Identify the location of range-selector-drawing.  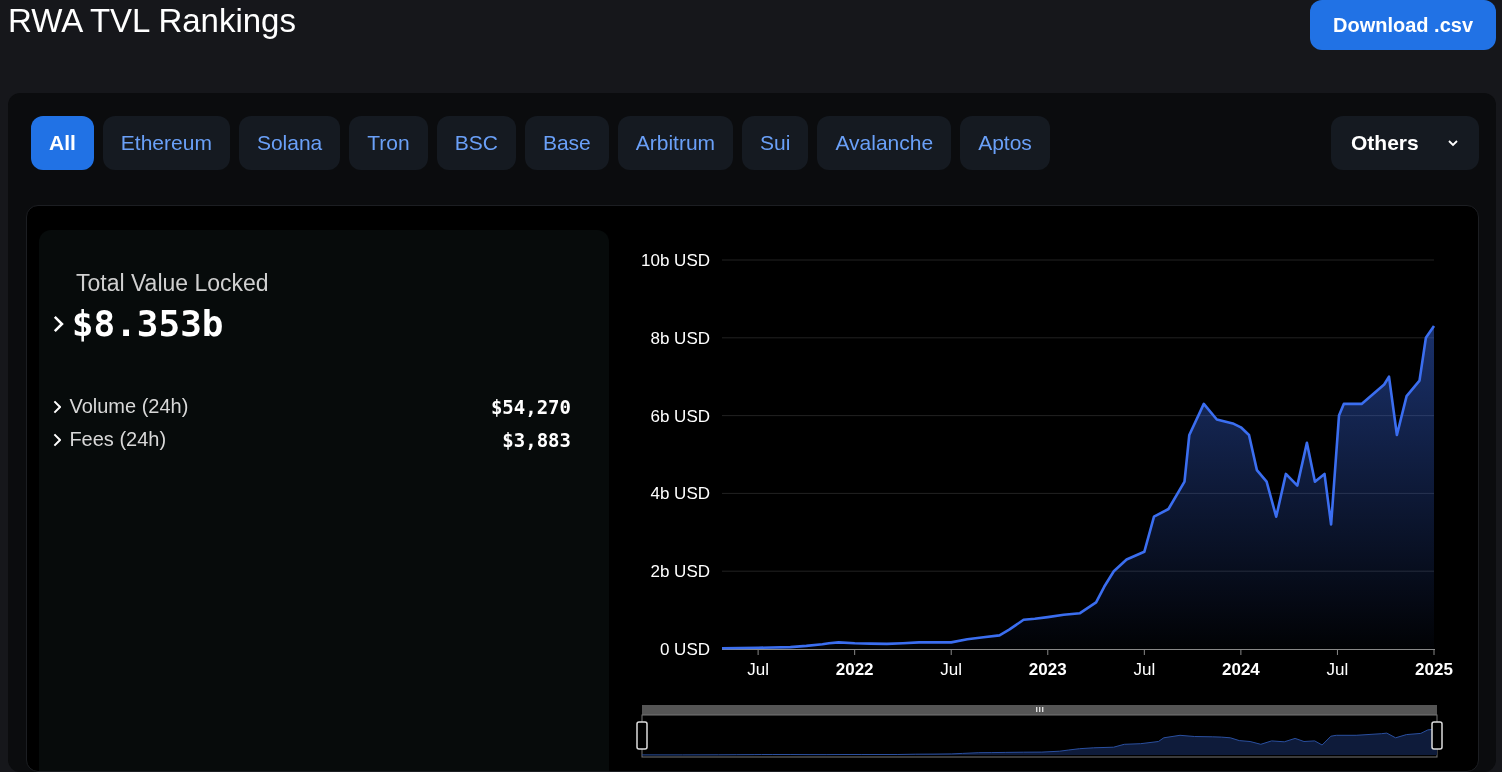
(1039, 731).